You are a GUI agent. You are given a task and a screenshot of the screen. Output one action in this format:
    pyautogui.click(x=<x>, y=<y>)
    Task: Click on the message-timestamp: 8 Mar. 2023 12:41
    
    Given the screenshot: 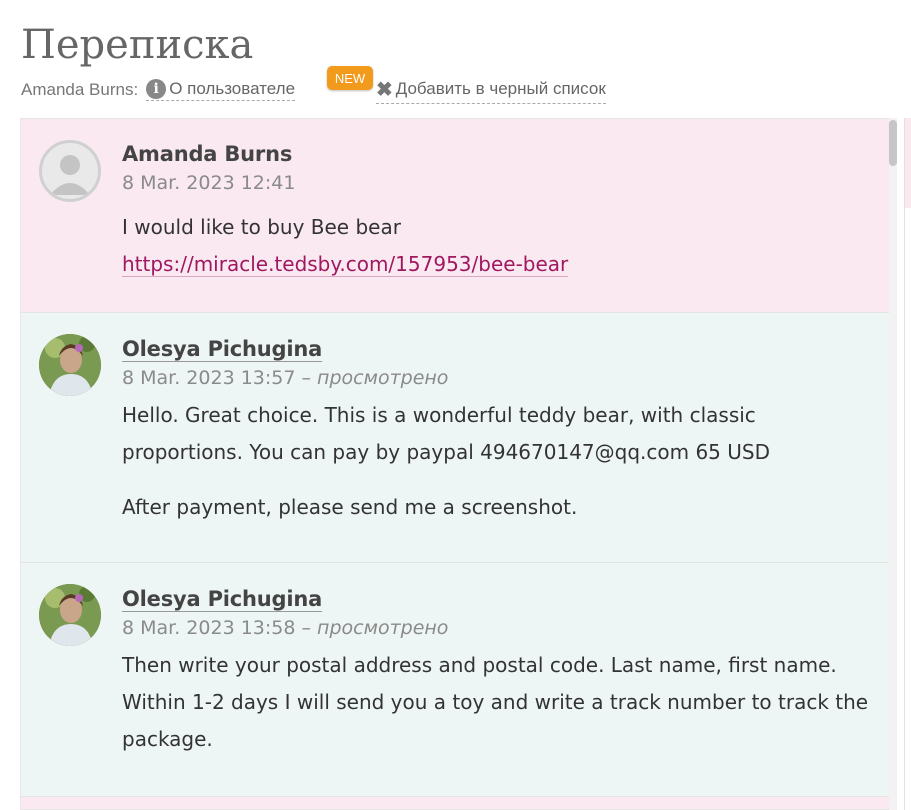 What is the action you would take?
    pyautogui.click(x=209, y=183)
    